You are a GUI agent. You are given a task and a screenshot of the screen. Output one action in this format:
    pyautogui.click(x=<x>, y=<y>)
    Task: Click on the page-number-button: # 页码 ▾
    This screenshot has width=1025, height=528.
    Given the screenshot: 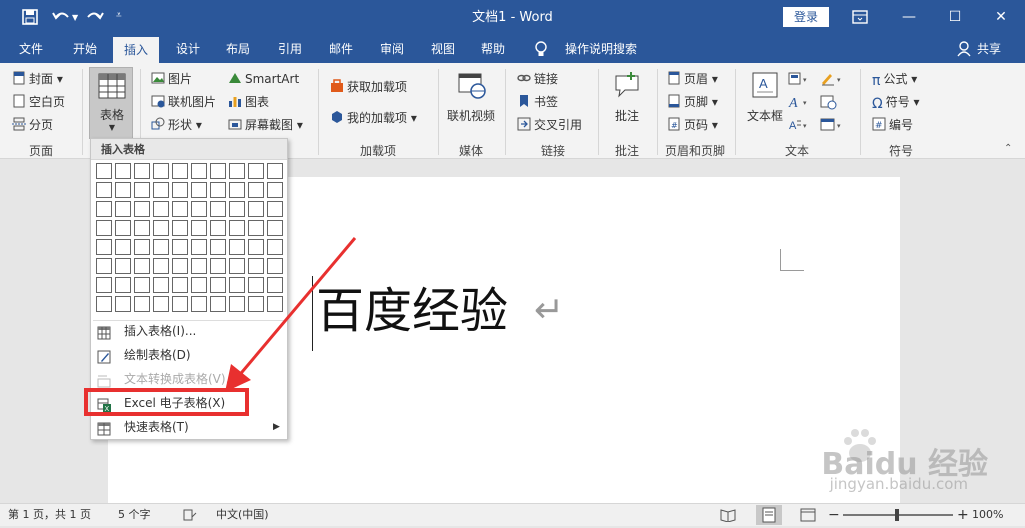 What is the action you would take?
    pyautogui.click(x=692, y=125)
    